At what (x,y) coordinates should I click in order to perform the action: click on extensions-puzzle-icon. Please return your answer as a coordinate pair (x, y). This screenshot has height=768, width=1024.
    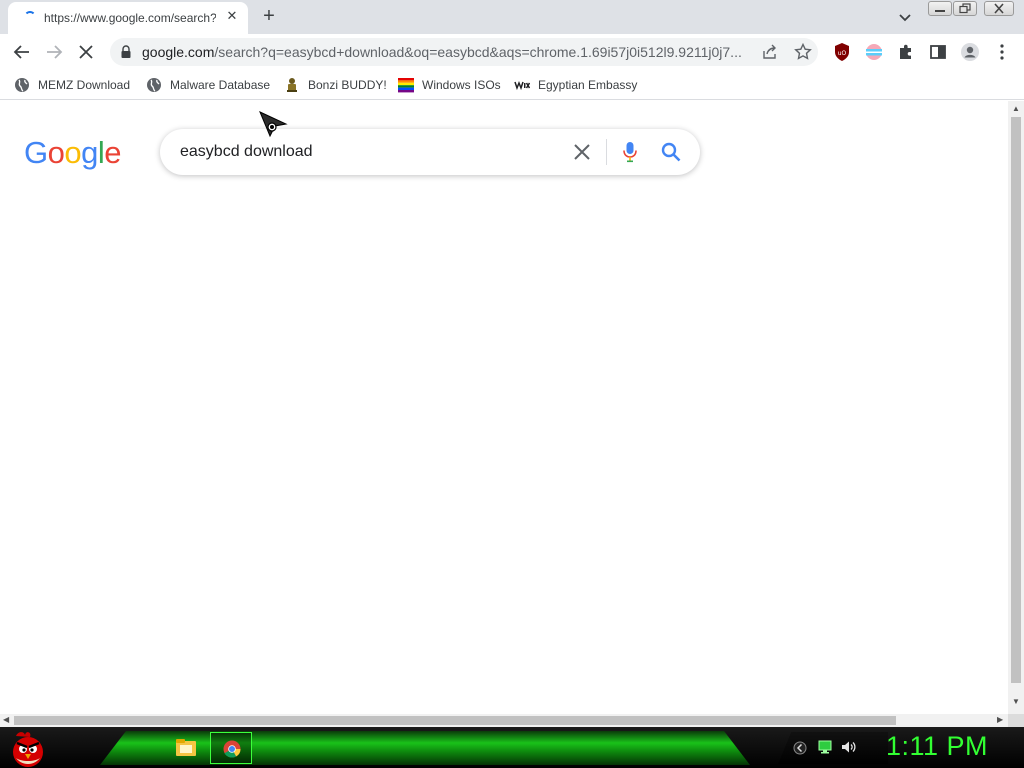
    Looking at the image, I should click on (906, 52).